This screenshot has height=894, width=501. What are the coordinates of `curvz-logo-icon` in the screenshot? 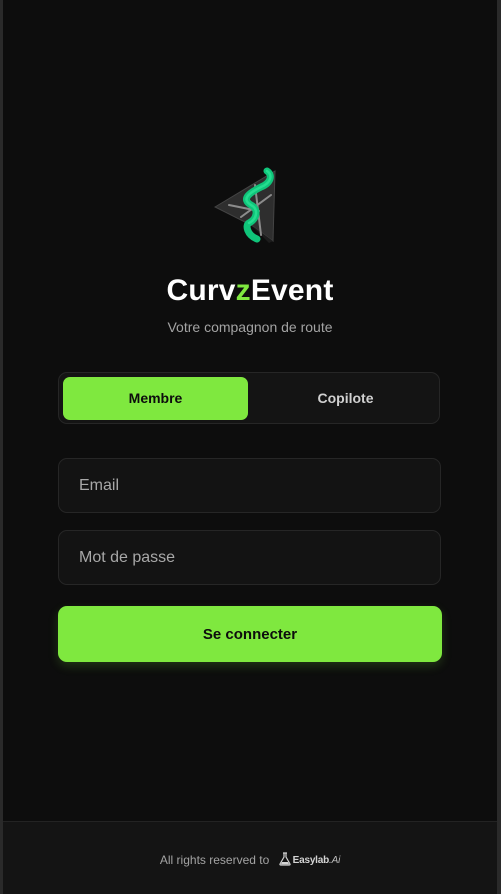 It's located at (244, 205).